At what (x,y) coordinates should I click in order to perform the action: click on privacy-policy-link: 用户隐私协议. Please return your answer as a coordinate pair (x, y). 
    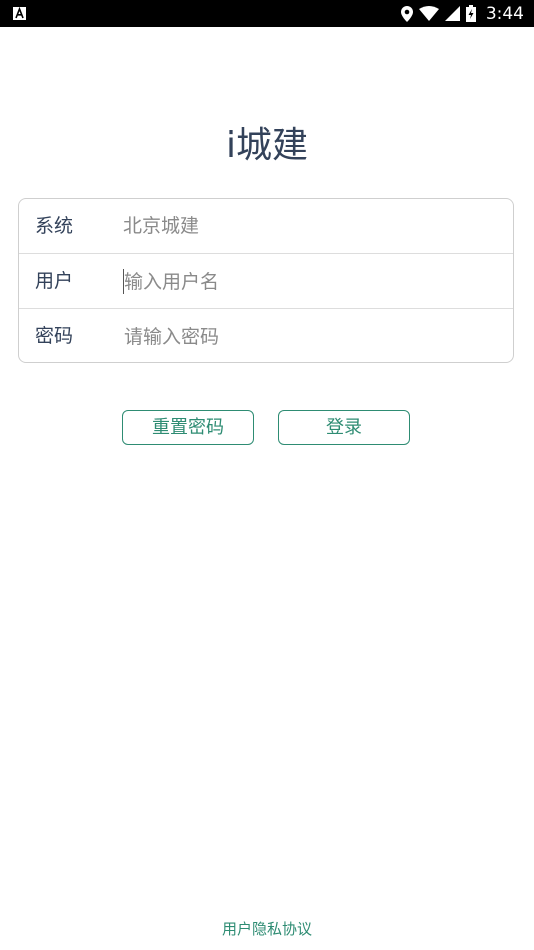
    Looking at the image, I should click on (267, 928).